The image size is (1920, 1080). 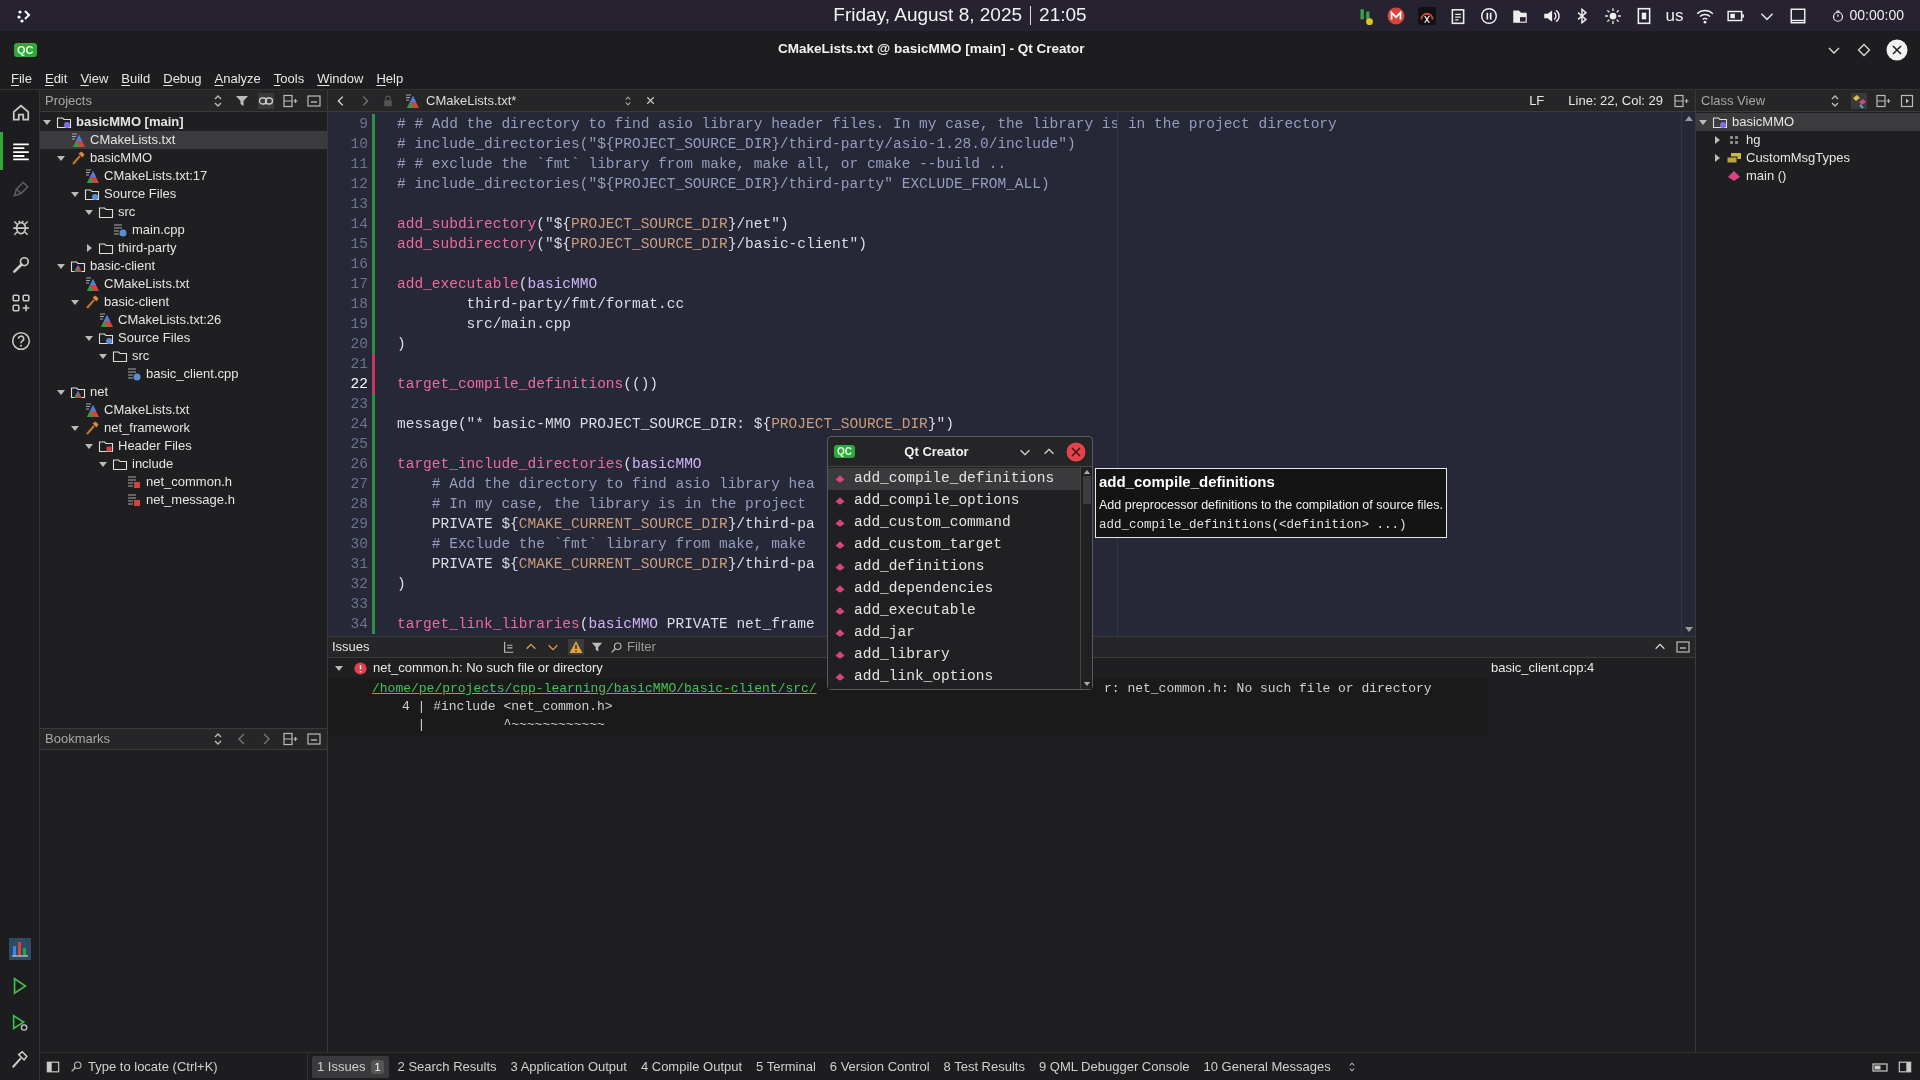 What do you see at coordinates (519, 100) in the screenshot?
I see `file-tab: CMakeLists.txt*` at bounding box center [519, 100].